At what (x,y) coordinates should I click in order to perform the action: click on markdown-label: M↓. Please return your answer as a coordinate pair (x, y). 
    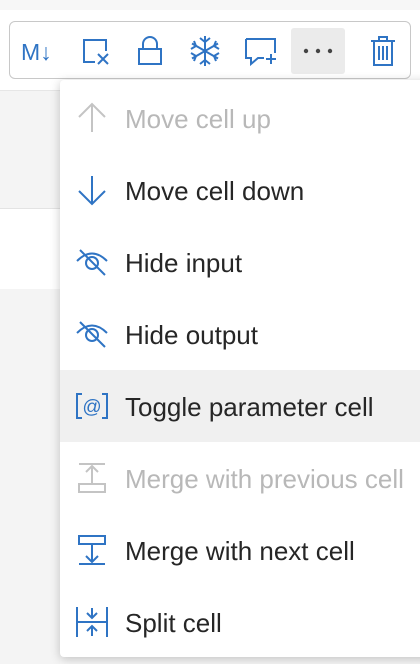
    Looking at the image, I should click on (36, 52).